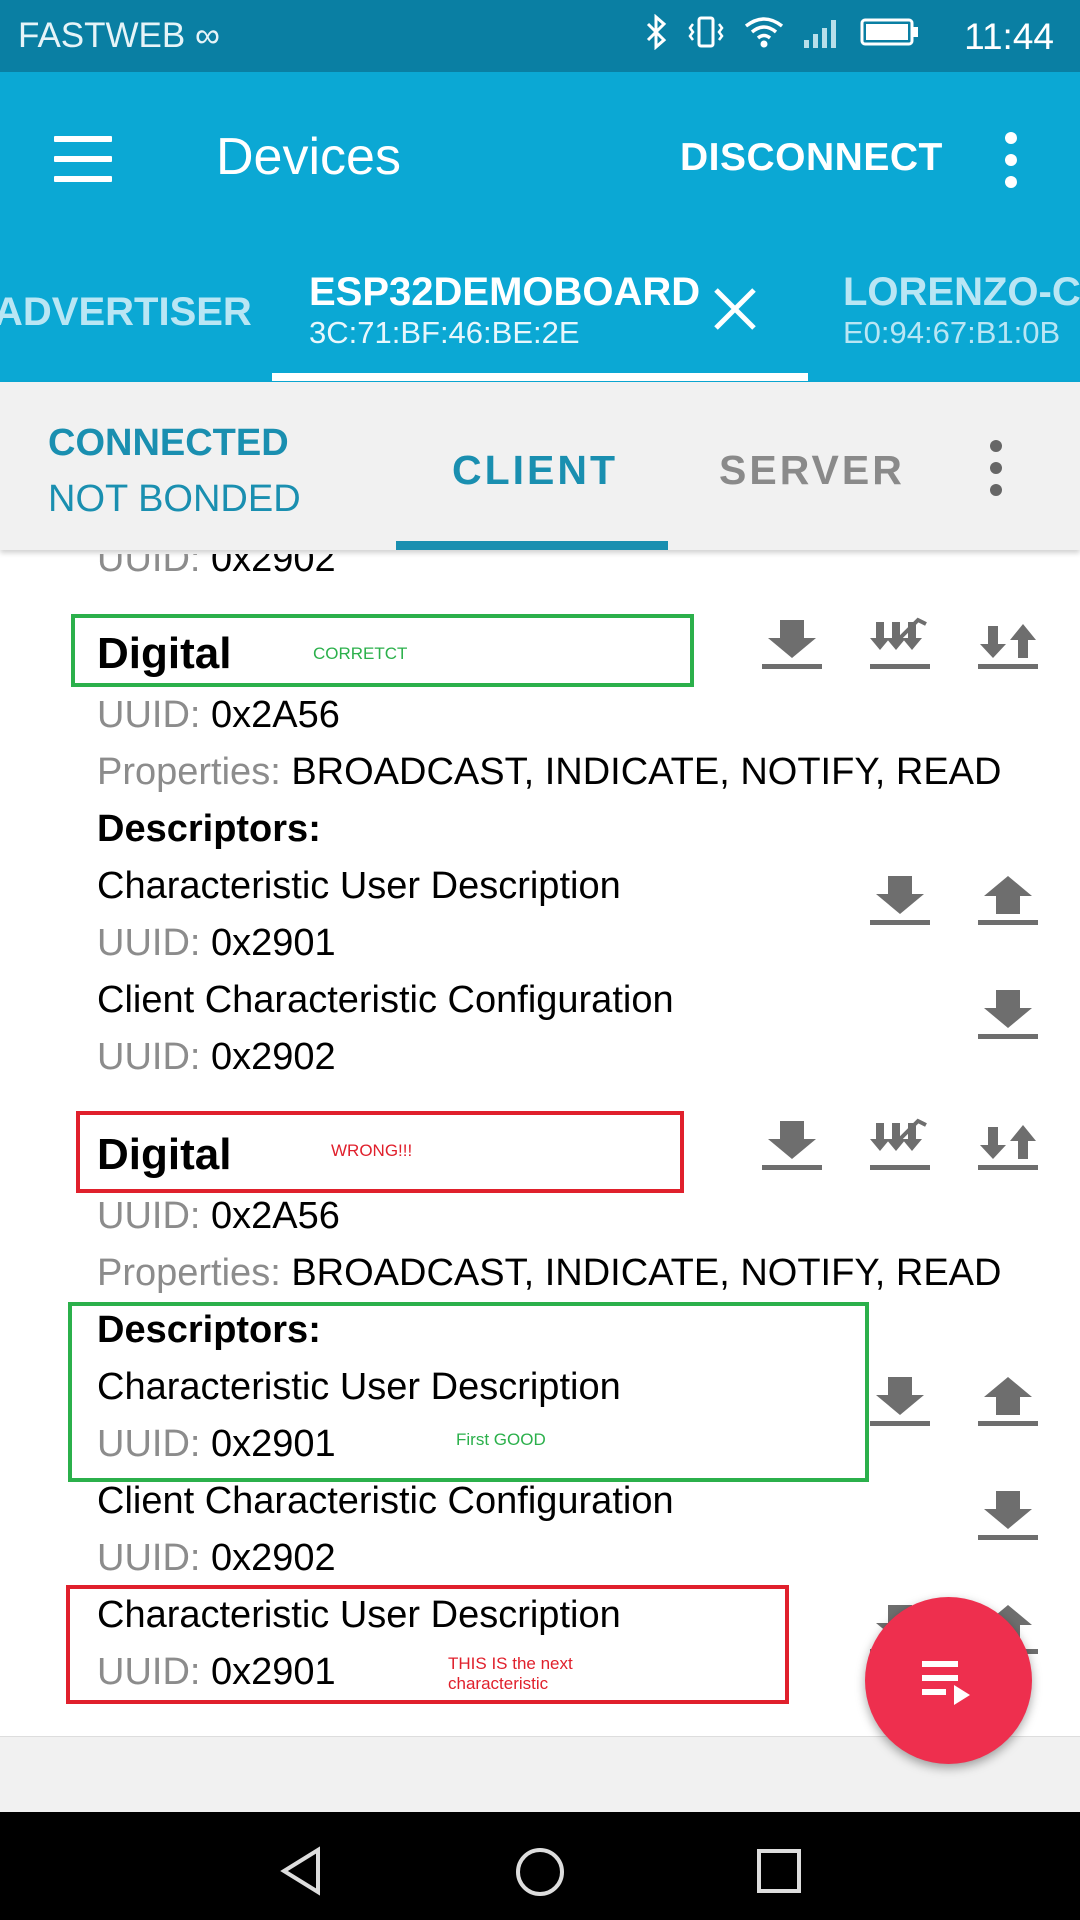  I want to click on device-tab-advertiser: ADVERTISER, so click(126, 312).